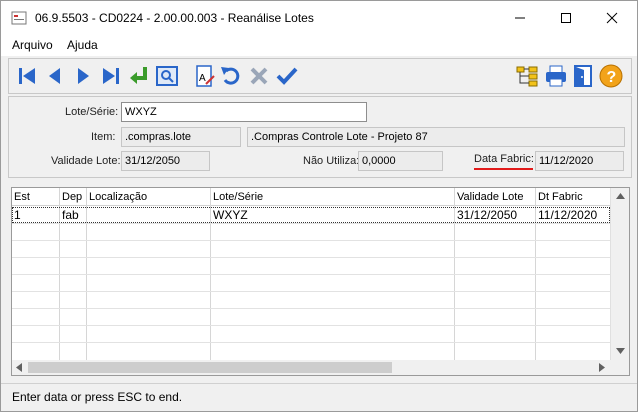 The width and height of the screenshot is (638, 412). What do you see at coordinates (167, 76) in the screenshot?
I see `search-icon` at bounding box center [167, 76].